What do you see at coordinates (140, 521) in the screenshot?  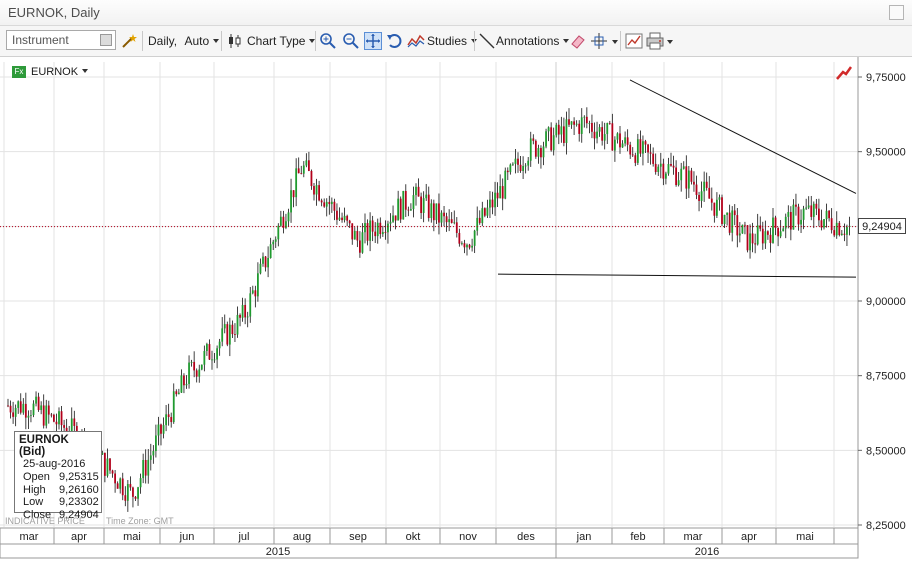 I see `timezone-note: Time Zone: GMT` at bounding box center [140, 521].